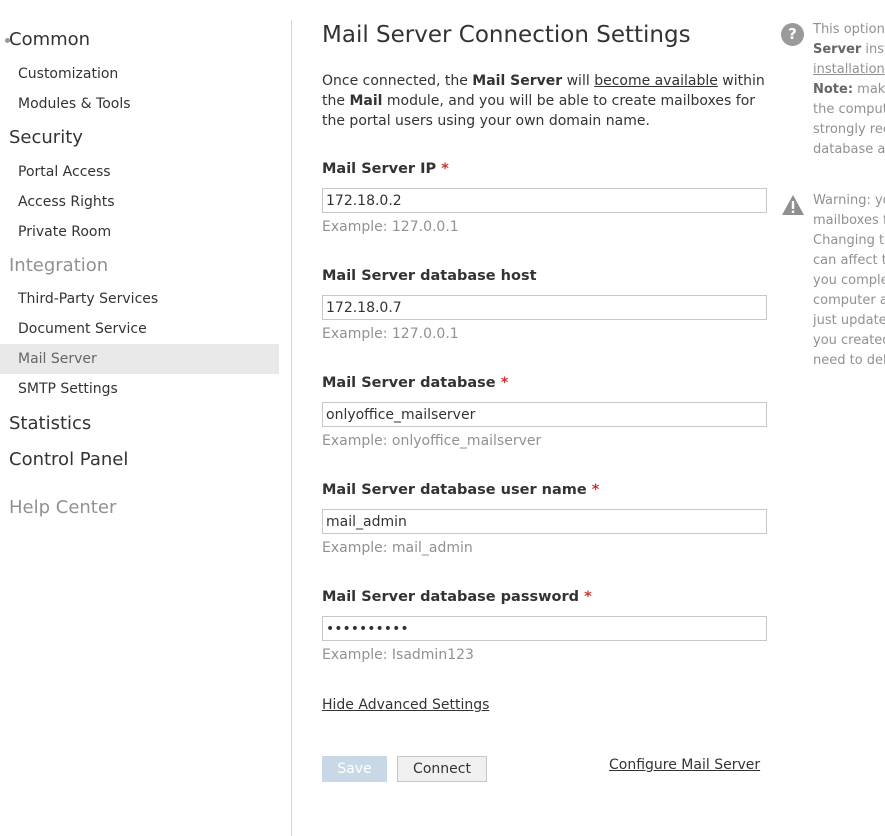 The width and height of the screenshot is (885, 836). Describe the element at coordinates (871, 89) in the screenshot. I see `help-text-part: make` at that location.